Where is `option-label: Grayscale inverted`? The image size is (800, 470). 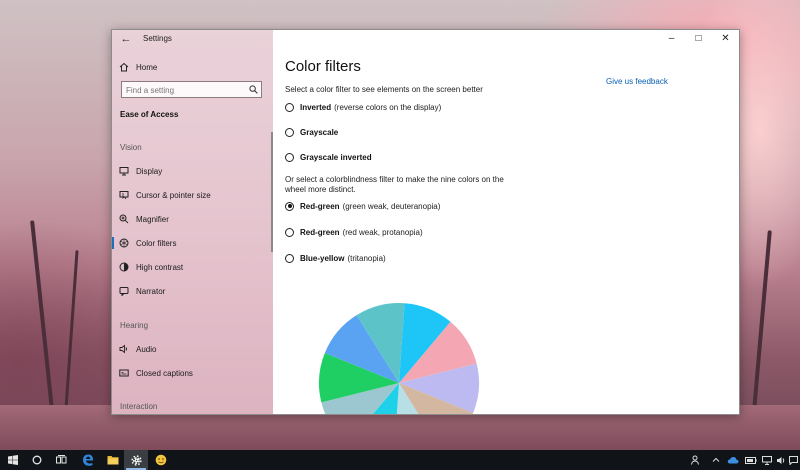 option-label: Grayscale inverted is located at coordinates (336, 157).